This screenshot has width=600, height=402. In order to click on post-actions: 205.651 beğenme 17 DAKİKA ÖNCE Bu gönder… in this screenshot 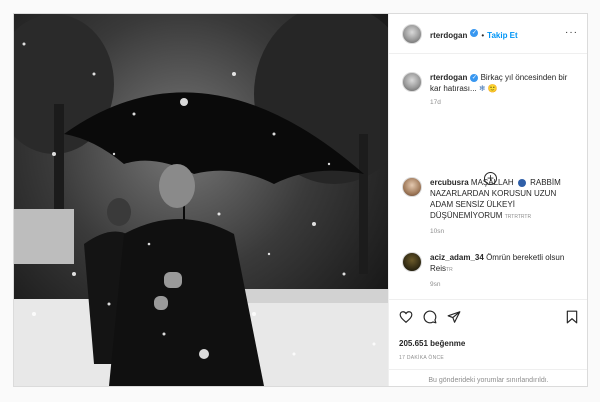, I will do `click(488, 342)`.